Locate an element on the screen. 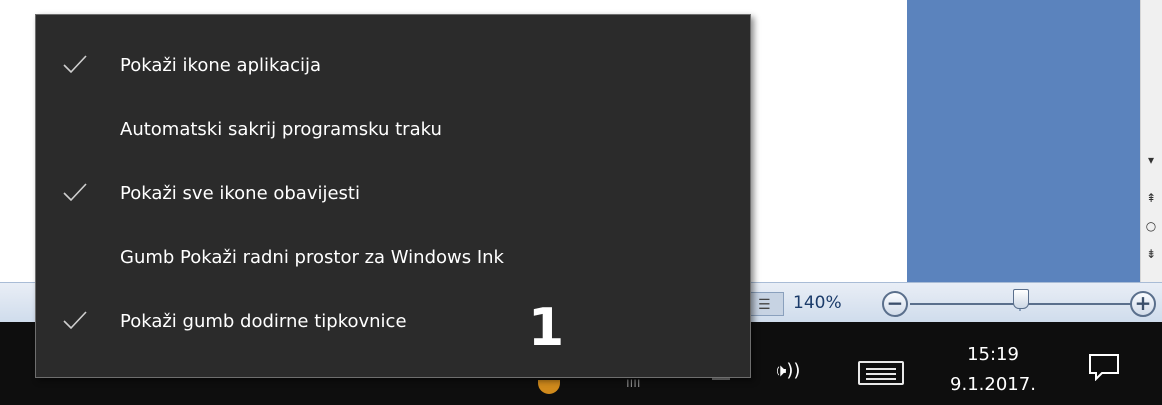 The image size is (1162, 405). menu-item-windows-ink-workspace-button: Gumb Pokaži radni prostor za Windows Ink is located at coordinates (393, 259).